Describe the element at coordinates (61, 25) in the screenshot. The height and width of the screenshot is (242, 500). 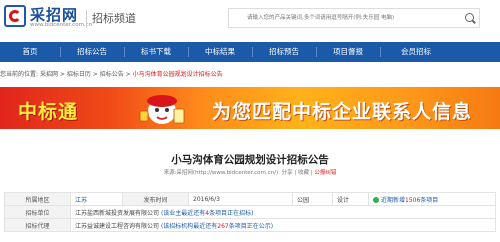
I see `site-logo-url: www.bidcenter.com.cn` at that location.